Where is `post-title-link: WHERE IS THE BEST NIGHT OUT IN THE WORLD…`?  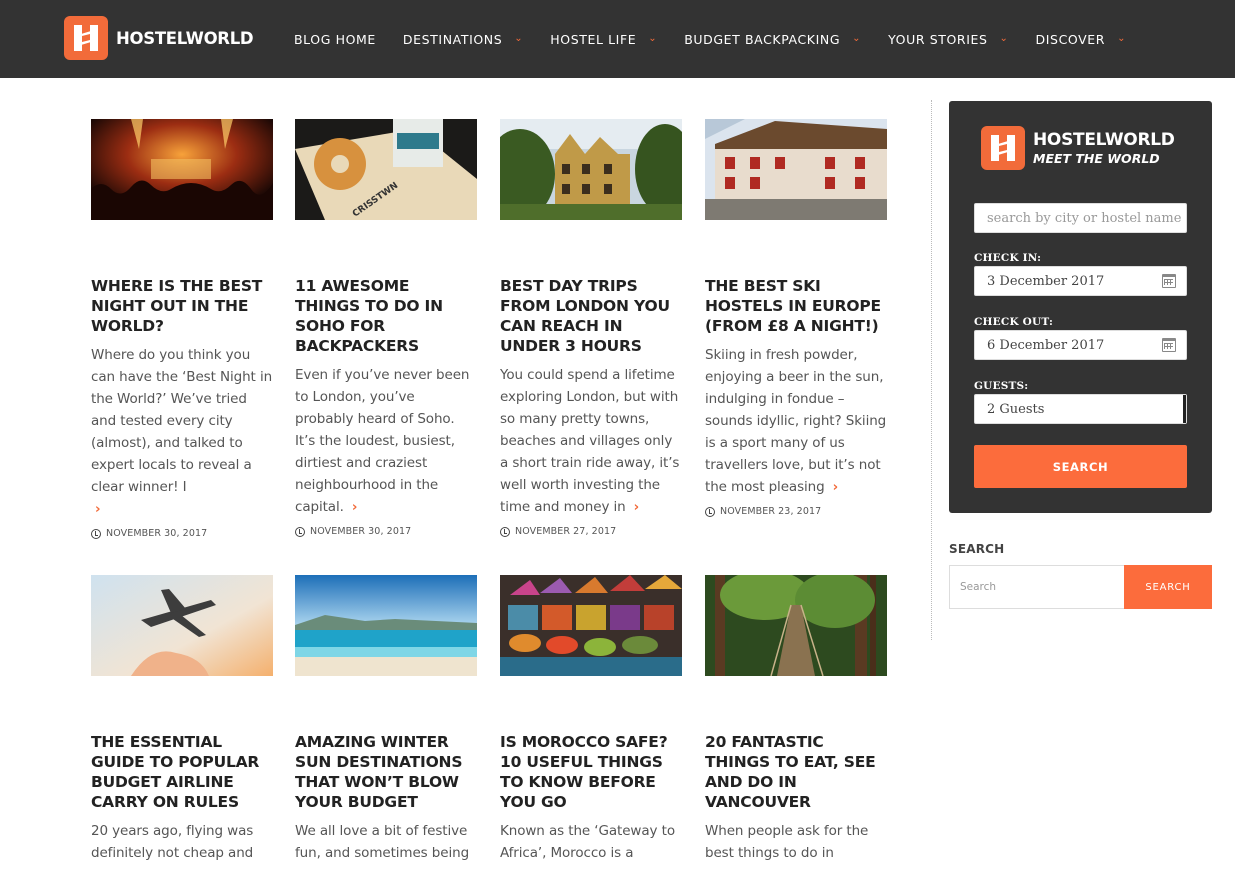 post-title-link: WHERE IS THE BEST NIGHT OUT IN THE WORLD… is located at coordinates (182, 306).